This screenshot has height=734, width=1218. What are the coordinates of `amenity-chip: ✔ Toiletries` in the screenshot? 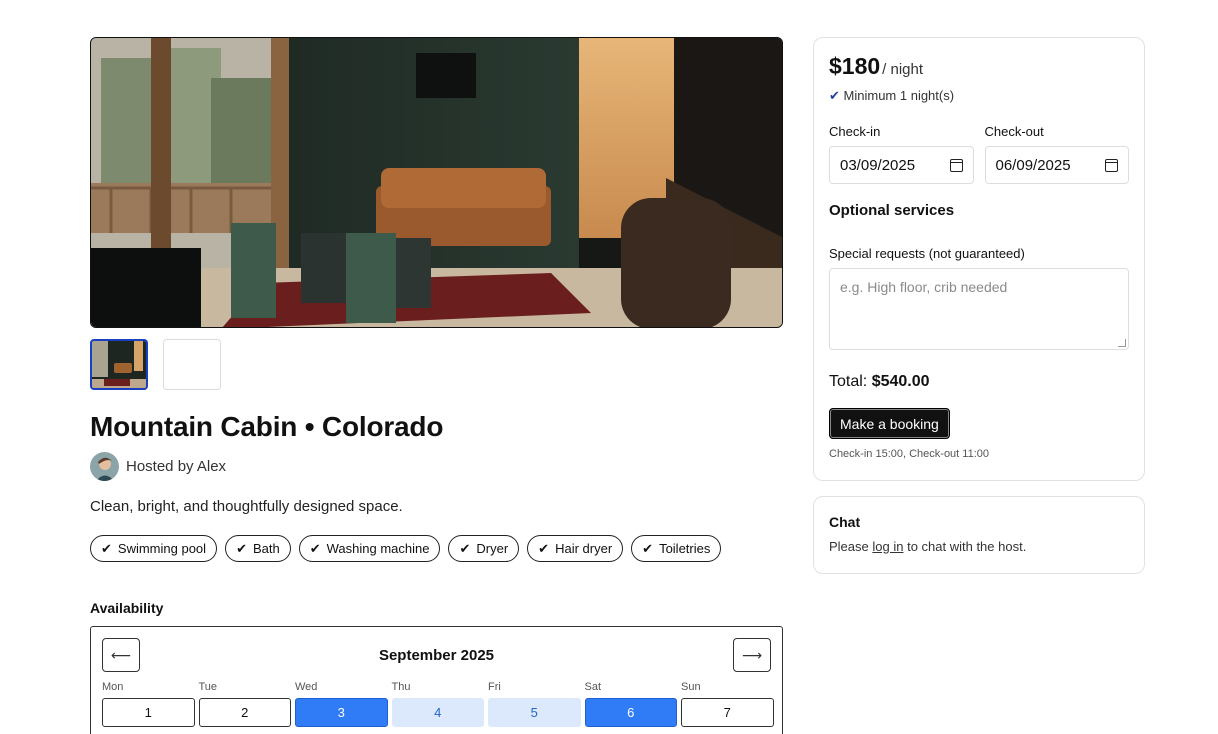 It's located at (676, 548).